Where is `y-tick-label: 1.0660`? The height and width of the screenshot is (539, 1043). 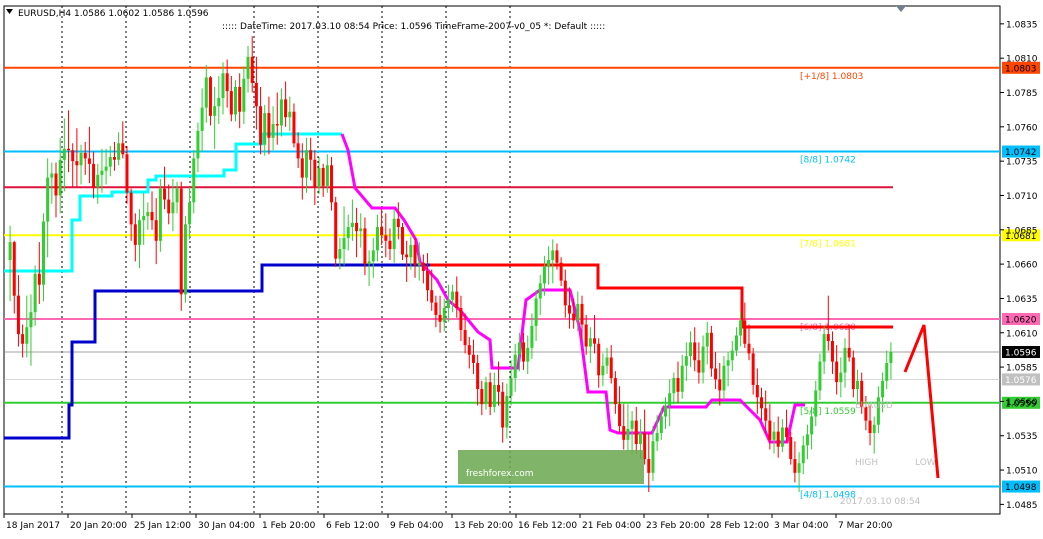 y-tick-label: 1.0660 is located at coordinates (1022, 266).